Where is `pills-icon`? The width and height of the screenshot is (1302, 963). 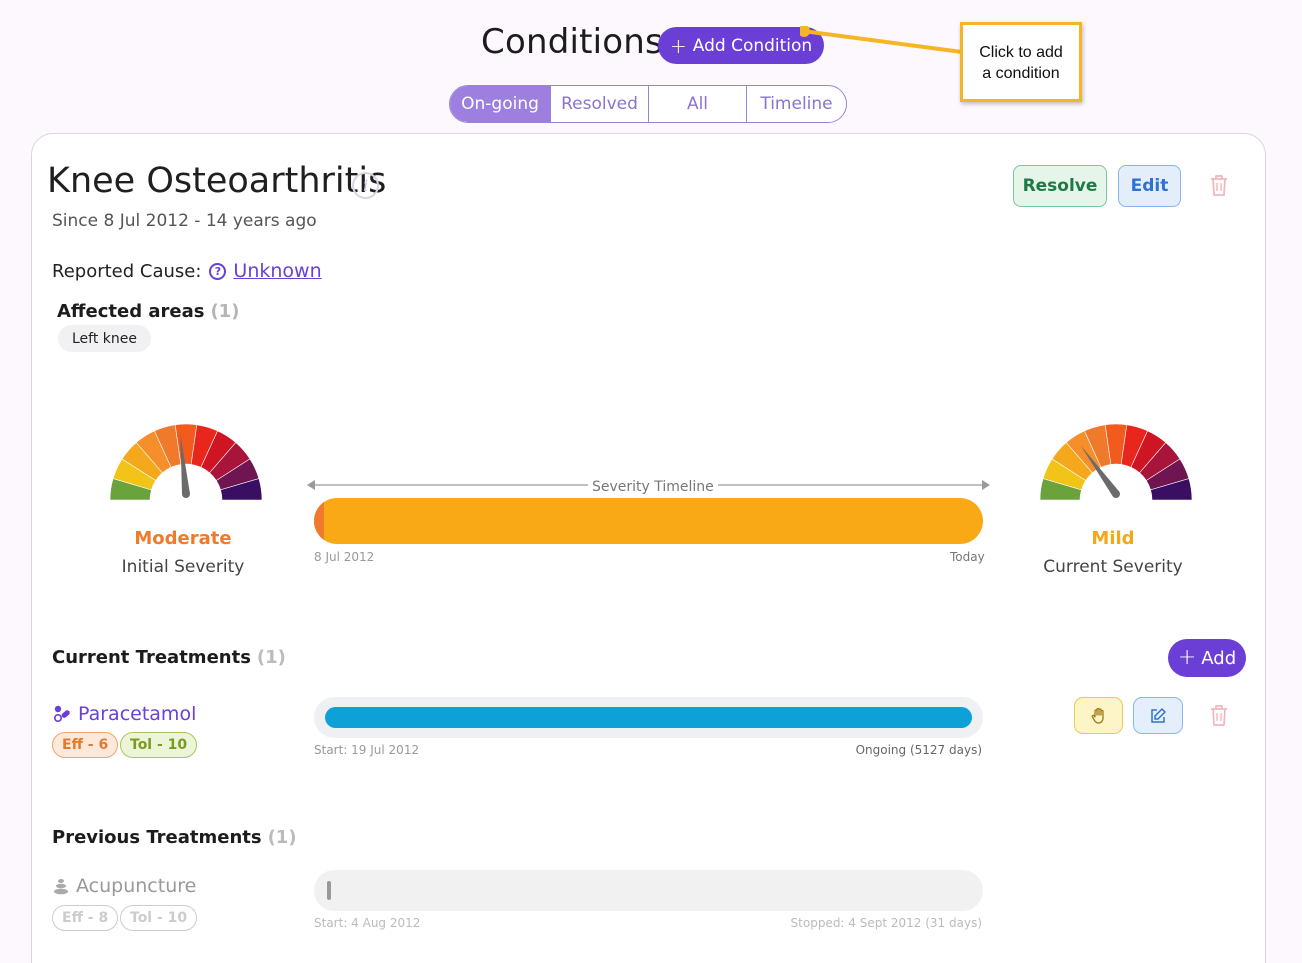
pills-icon is located at coordinates (61, 714).